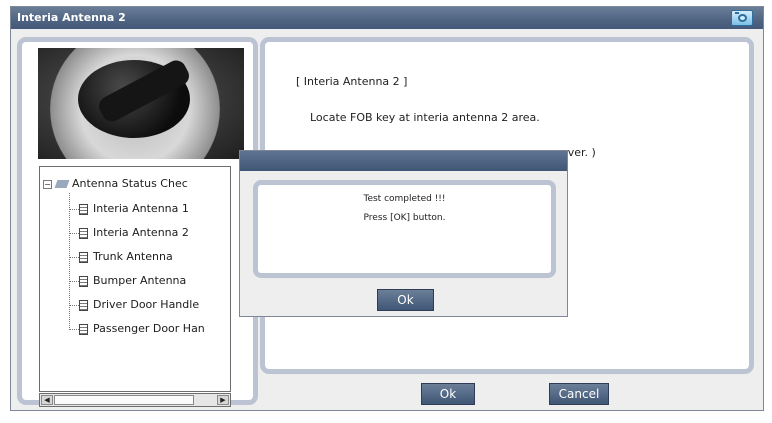 The image size is (772, 423). I want to click on tree-item-passenger-door-handle: Passenger Door Han, so click(137, 328).